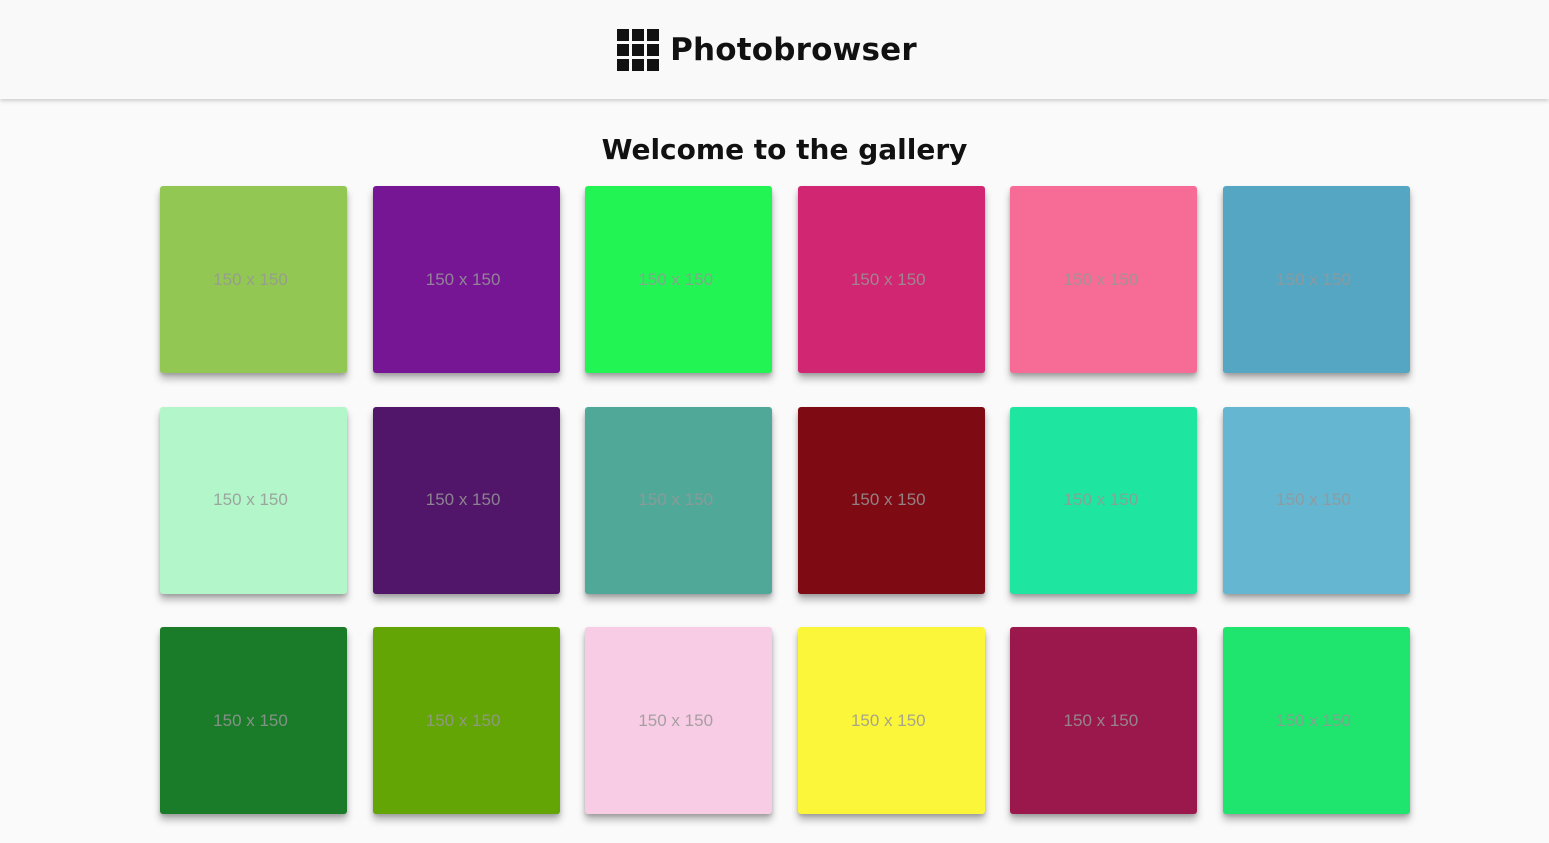 The width and height of the screenshot is (1549, 843). I want to click on app-title: Photobrowser, so click(793, 49).